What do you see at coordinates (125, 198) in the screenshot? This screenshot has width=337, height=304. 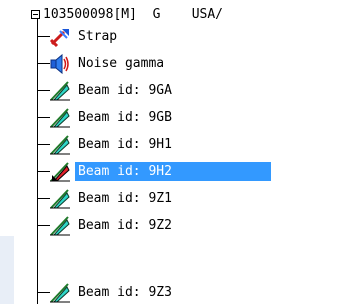 I see `tree-item-label: Beam id: 9Z1` at bounding box center [125, 198].